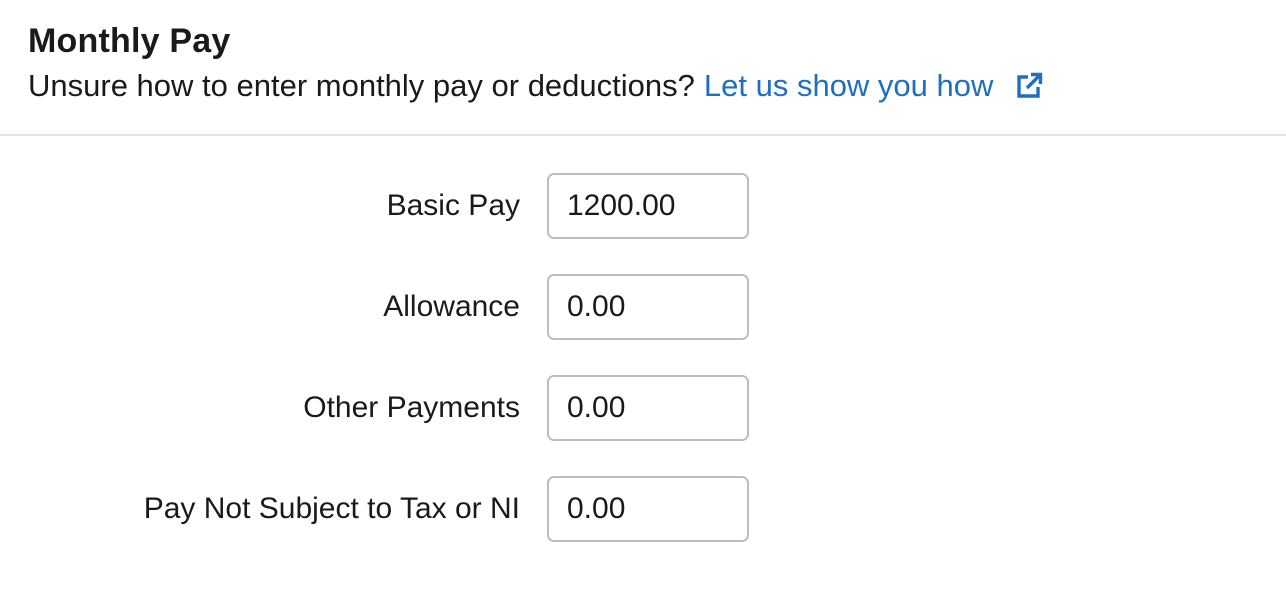 The height and width of the screenshot is (602, 1286). I want to click on pay-not-subject-label: Pay Not Subject to Tax or NI, so click(331, 508).